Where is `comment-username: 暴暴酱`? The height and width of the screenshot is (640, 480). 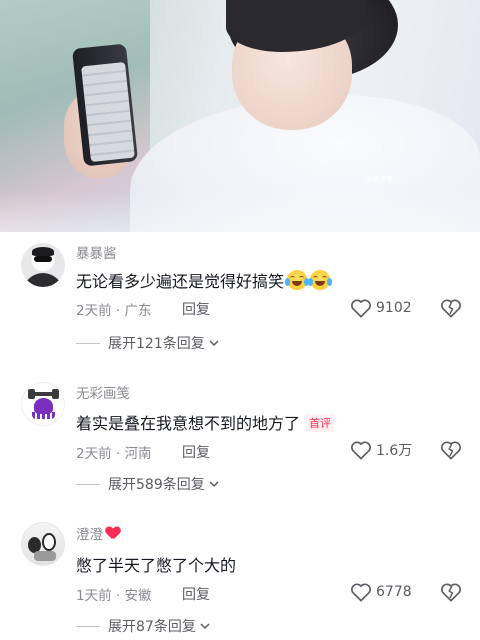
comment-username: 暴暴酱 is located at coordinates (96, 252).